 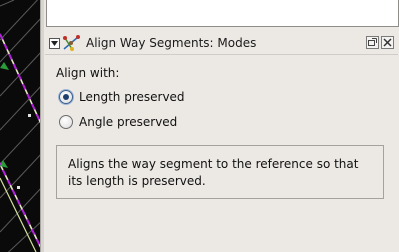 What do you see at coordinates (132, 97) in the screenshot?
I see `radio-length-preserved-label: Length preserved` at bounding box center [132, 97].